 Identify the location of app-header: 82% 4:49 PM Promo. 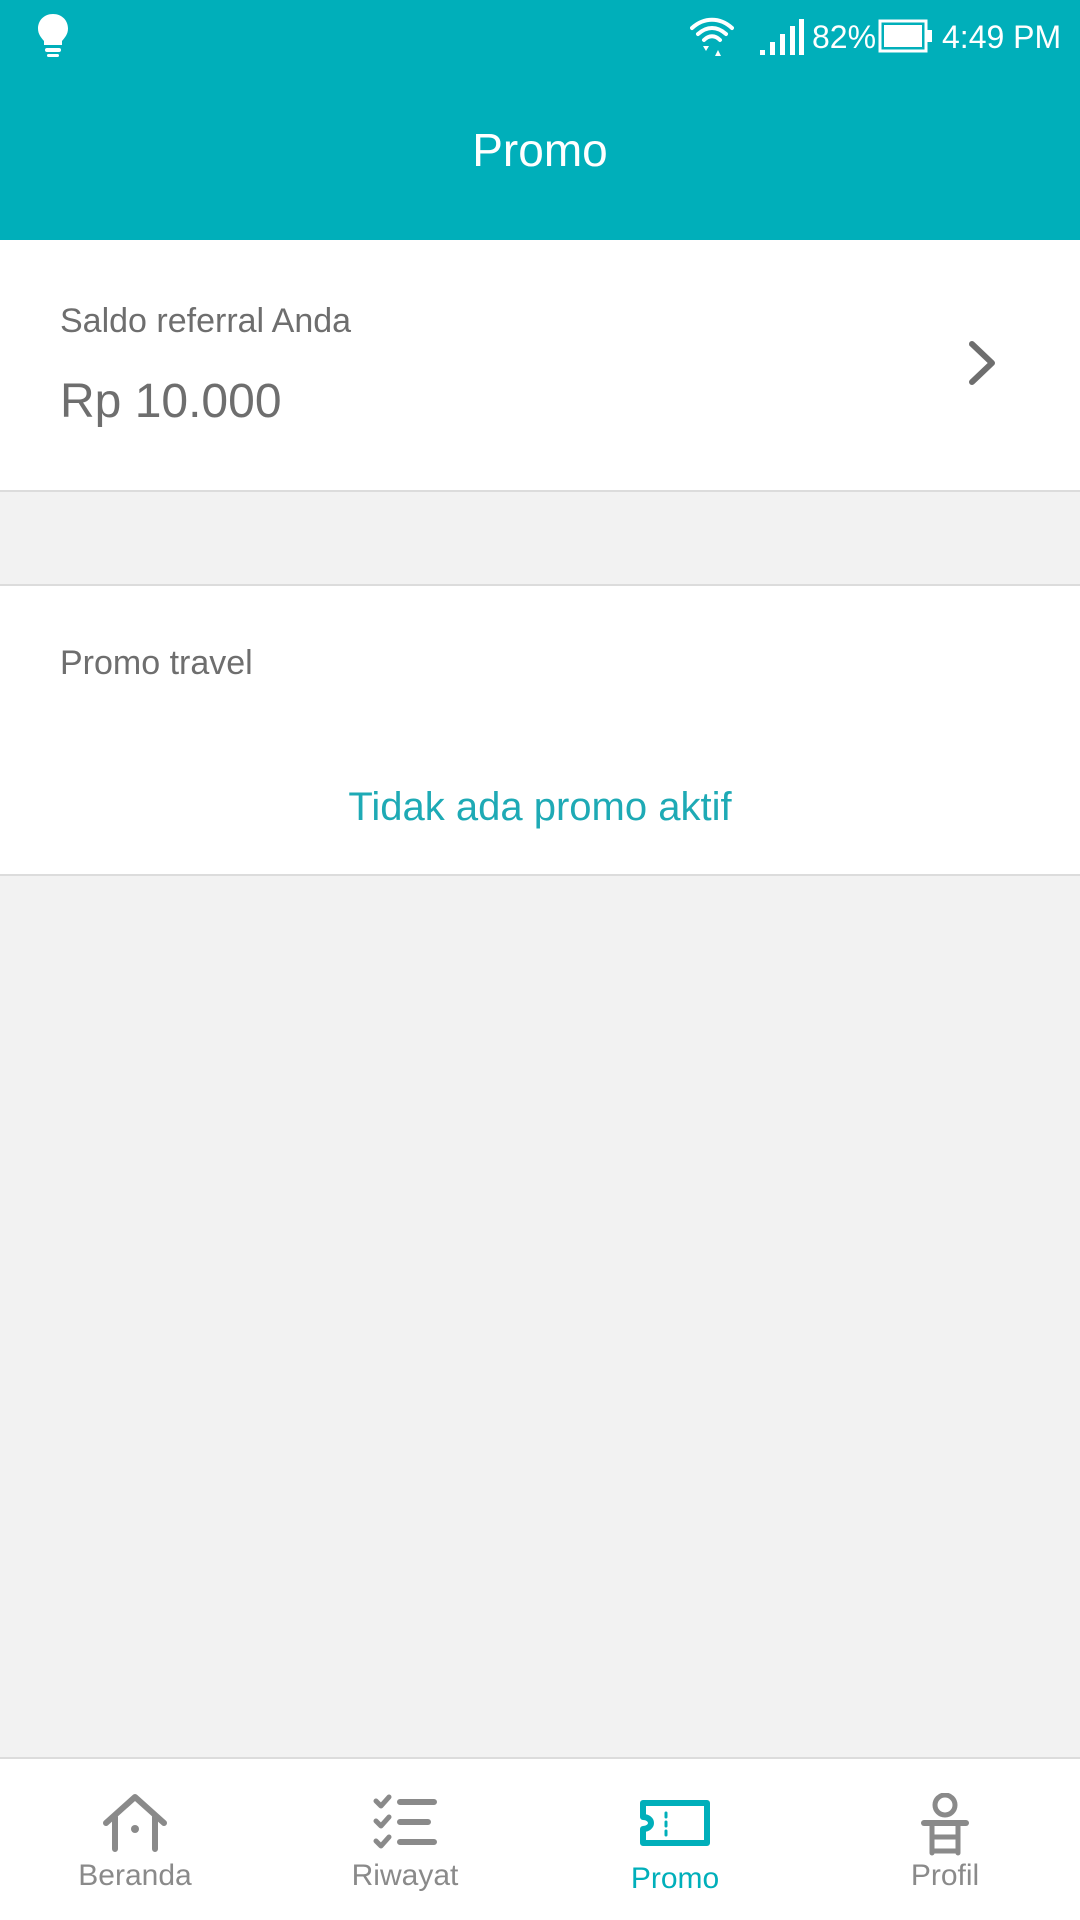
(540, 120).